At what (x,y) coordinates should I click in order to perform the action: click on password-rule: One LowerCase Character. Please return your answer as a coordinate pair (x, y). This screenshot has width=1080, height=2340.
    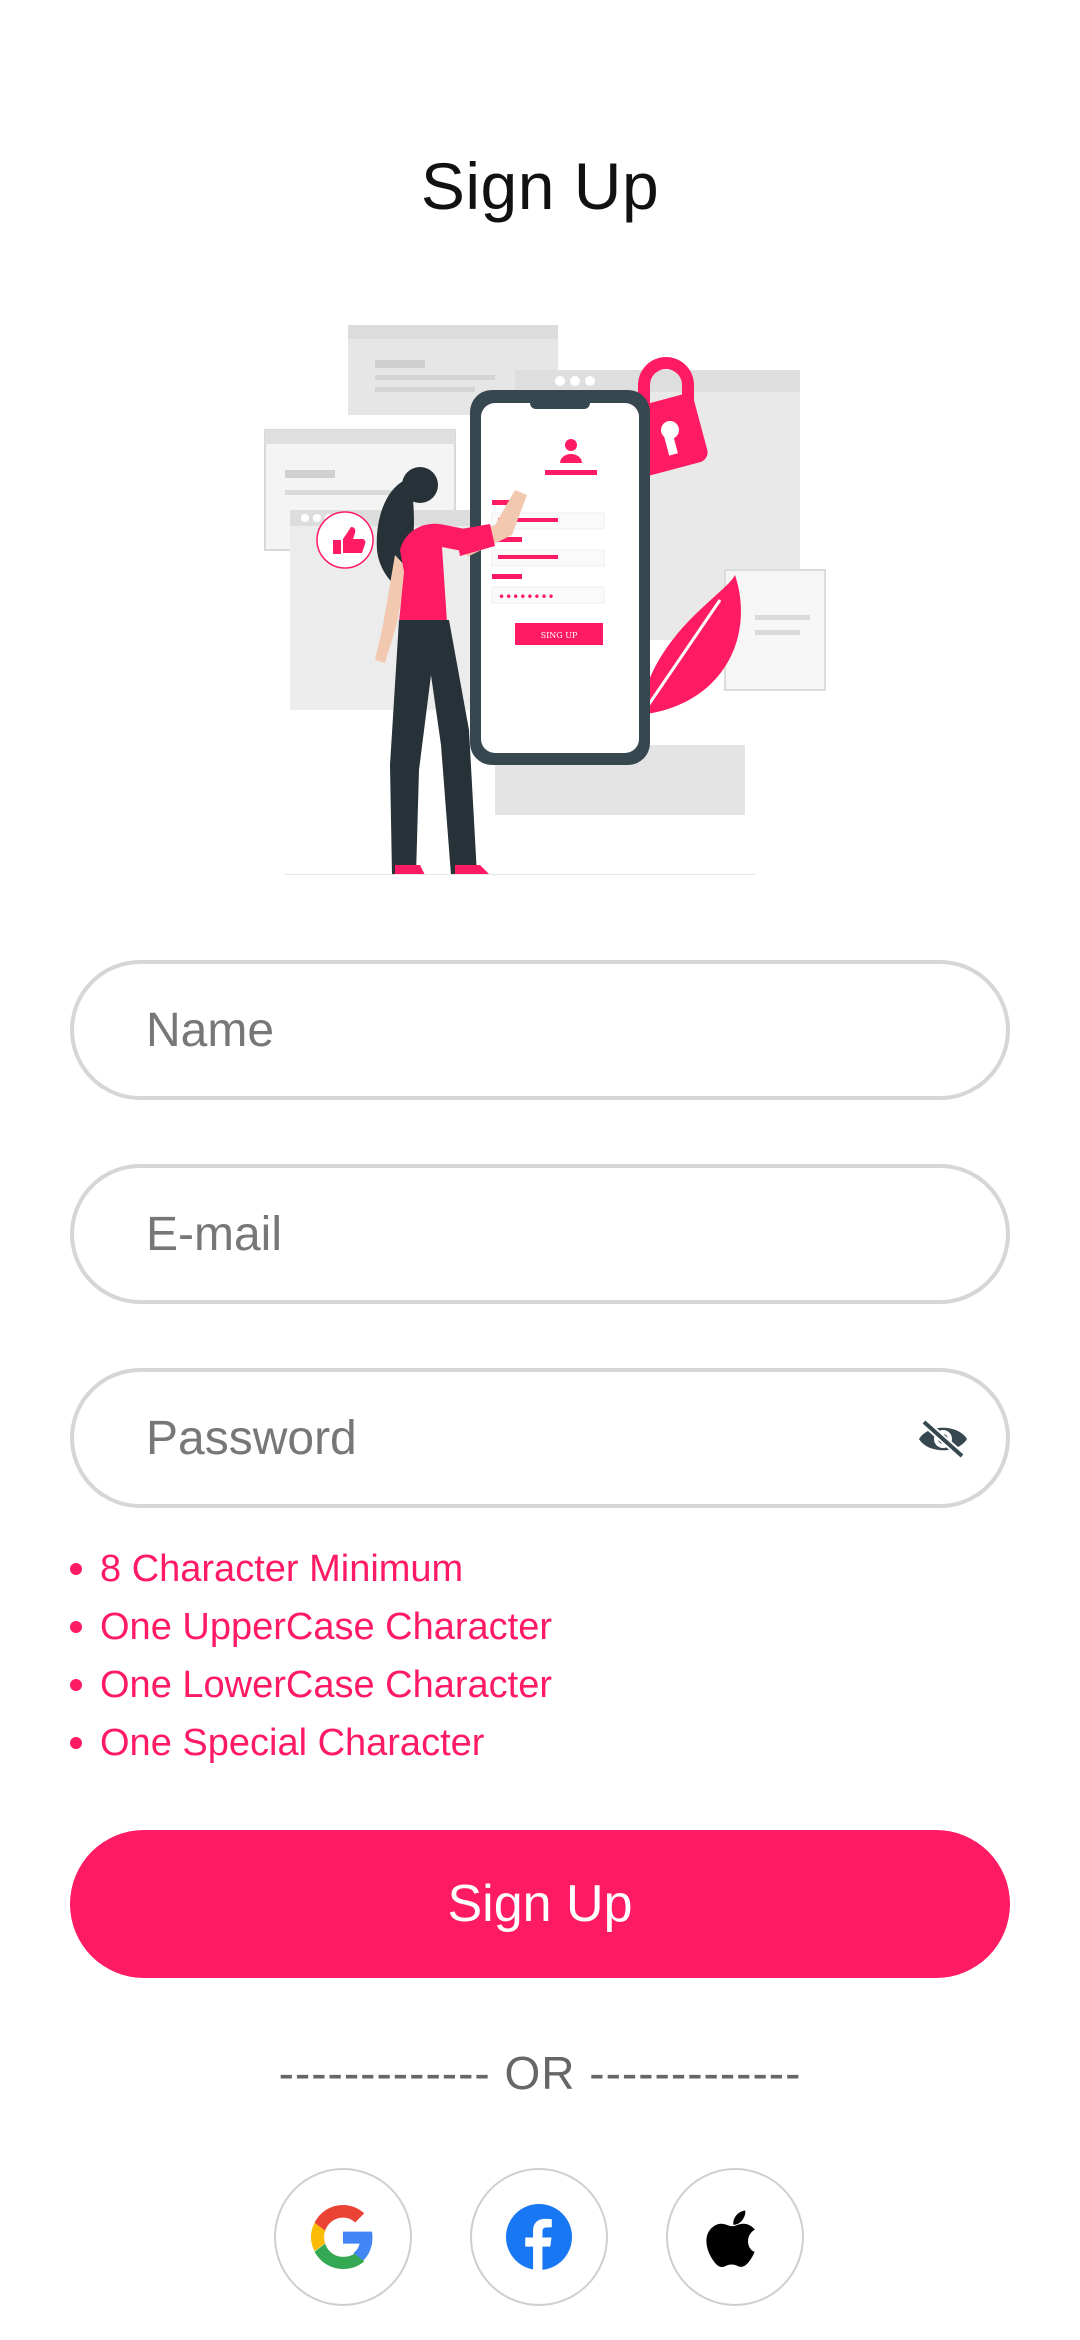
    Looking at the image, I should click on (311, 1685).